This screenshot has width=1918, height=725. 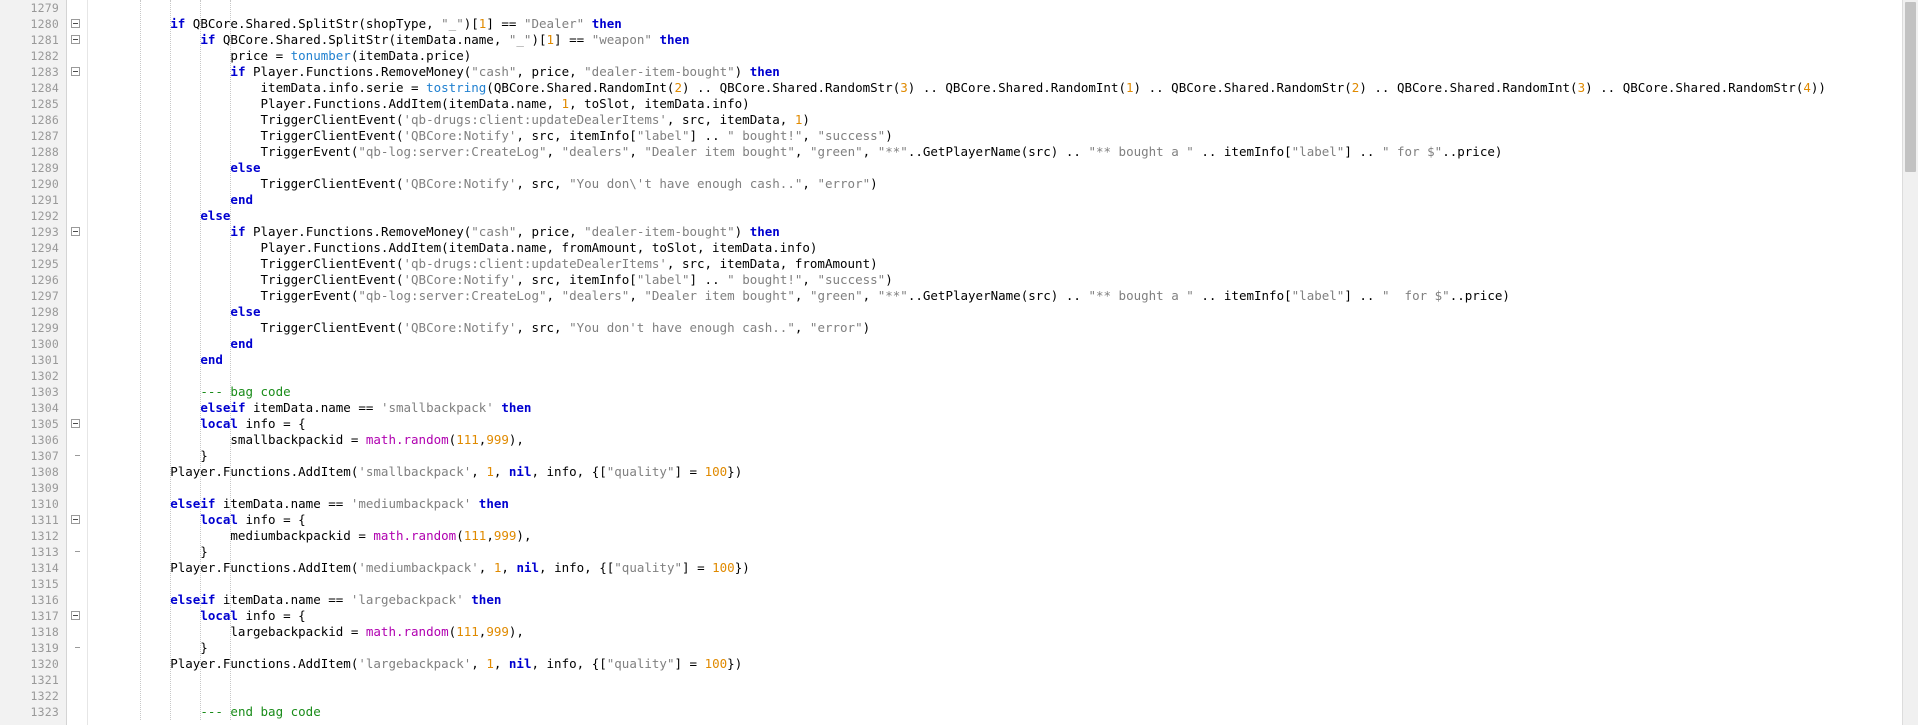 I want to click on line-number: 1322, so click(x=33, y=696).